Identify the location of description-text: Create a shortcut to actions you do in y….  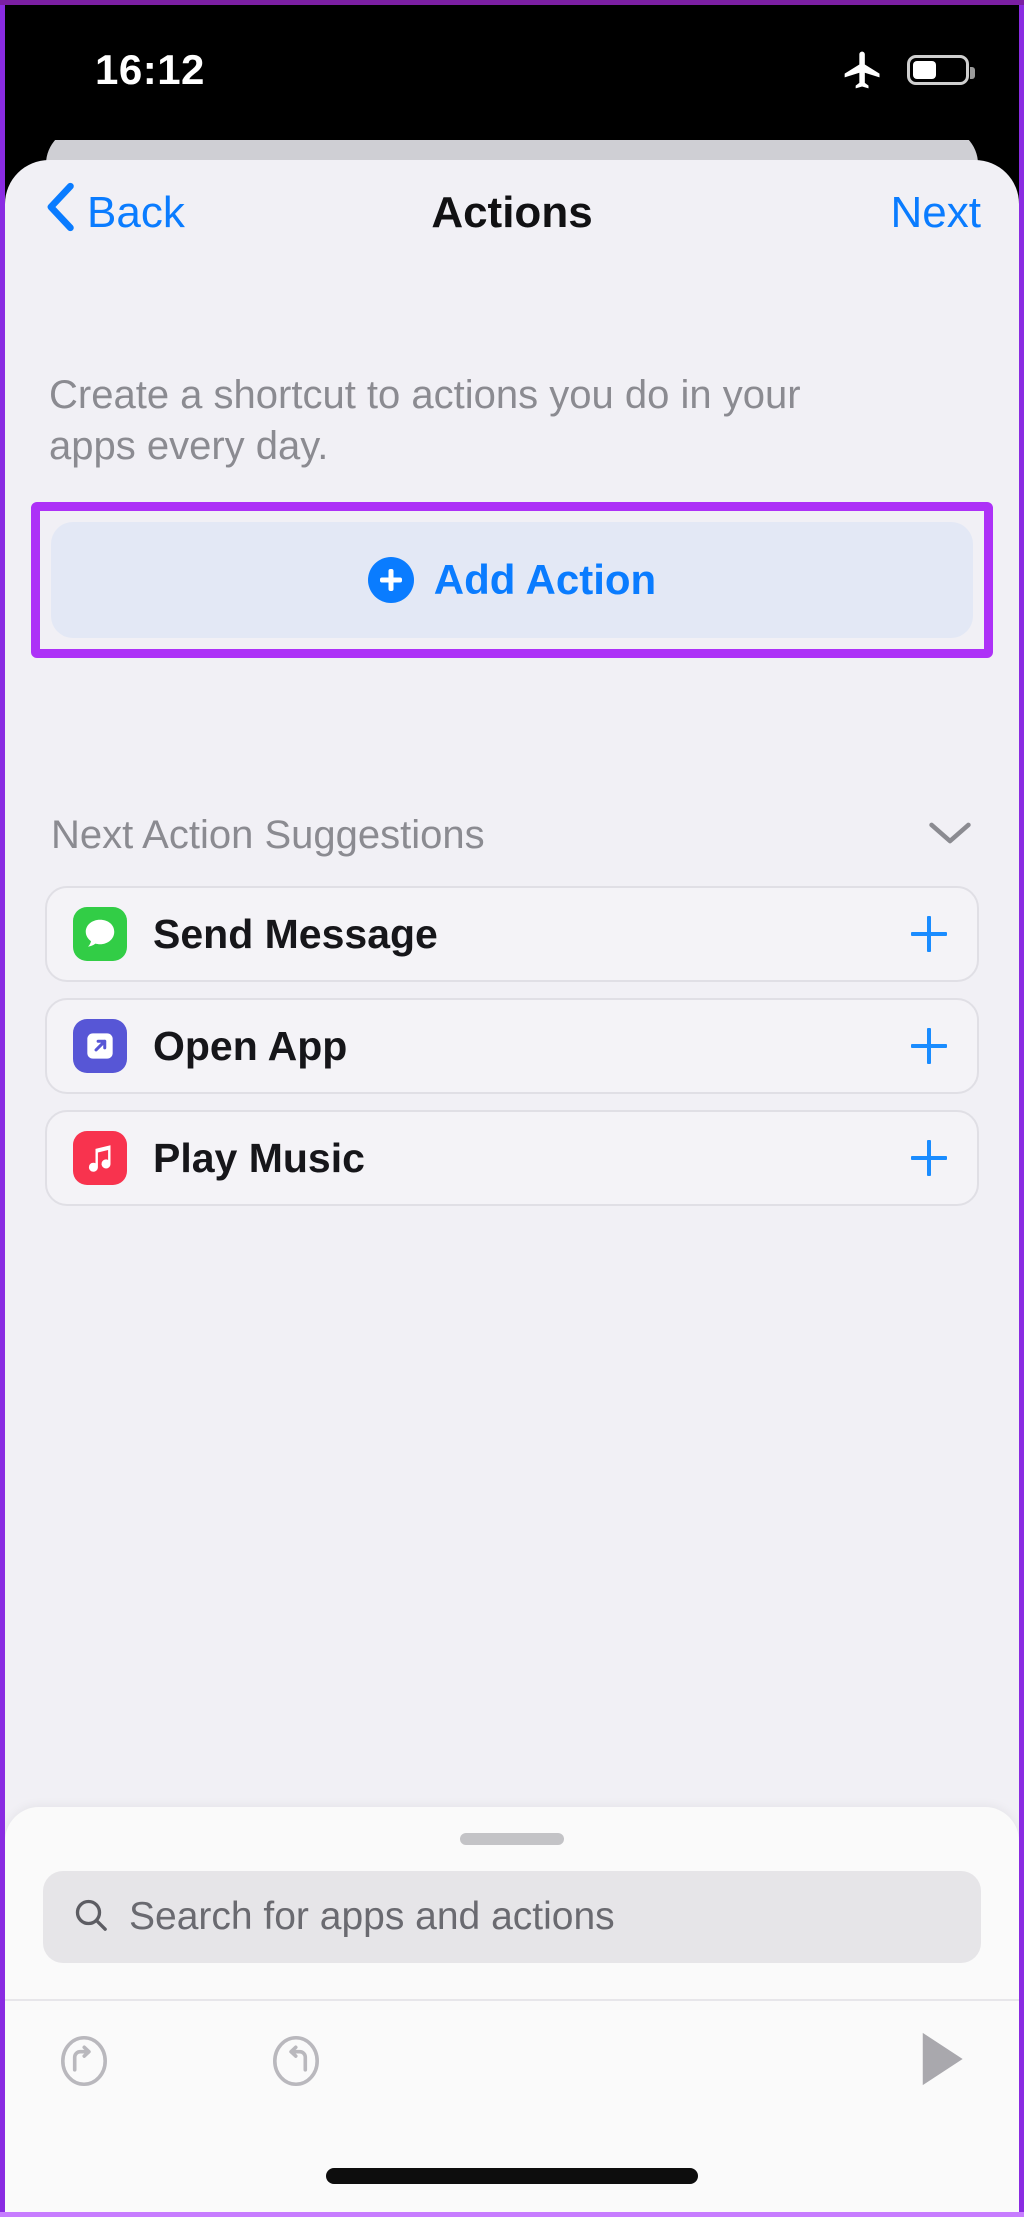
(425, 421).